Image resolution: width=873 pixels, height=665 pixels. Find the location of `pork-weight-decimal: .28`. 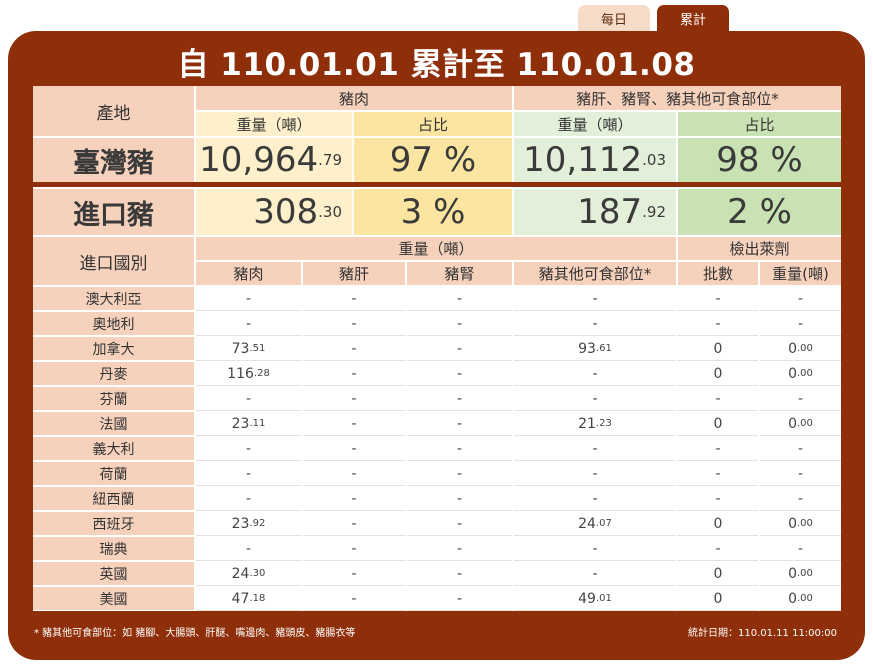

pork-weight-decimal: .28 is located at coordinates (261, 373).